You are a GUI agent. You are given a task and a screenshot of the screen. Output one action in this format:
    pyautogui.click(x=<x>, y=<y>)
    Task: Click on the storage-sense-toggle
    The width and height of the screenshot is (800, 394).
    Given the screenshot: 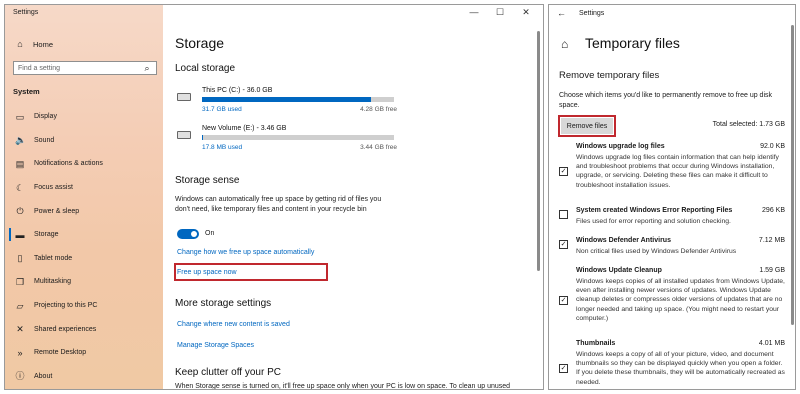 What is the action you would take?
    pyautogui.click(x=188, y=234)
    